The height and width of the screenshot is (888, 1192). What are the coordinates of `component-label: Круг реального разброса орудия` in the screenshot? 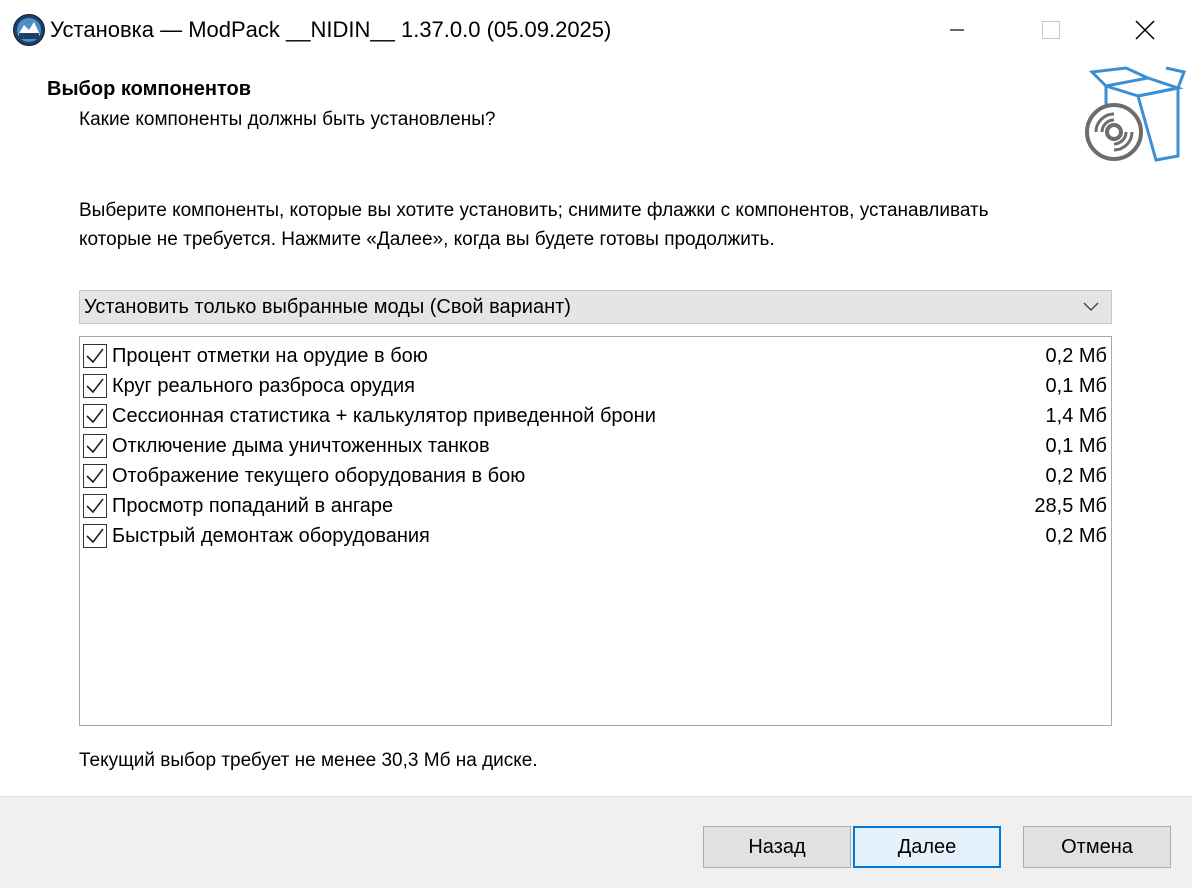 It's located at (263, 386).